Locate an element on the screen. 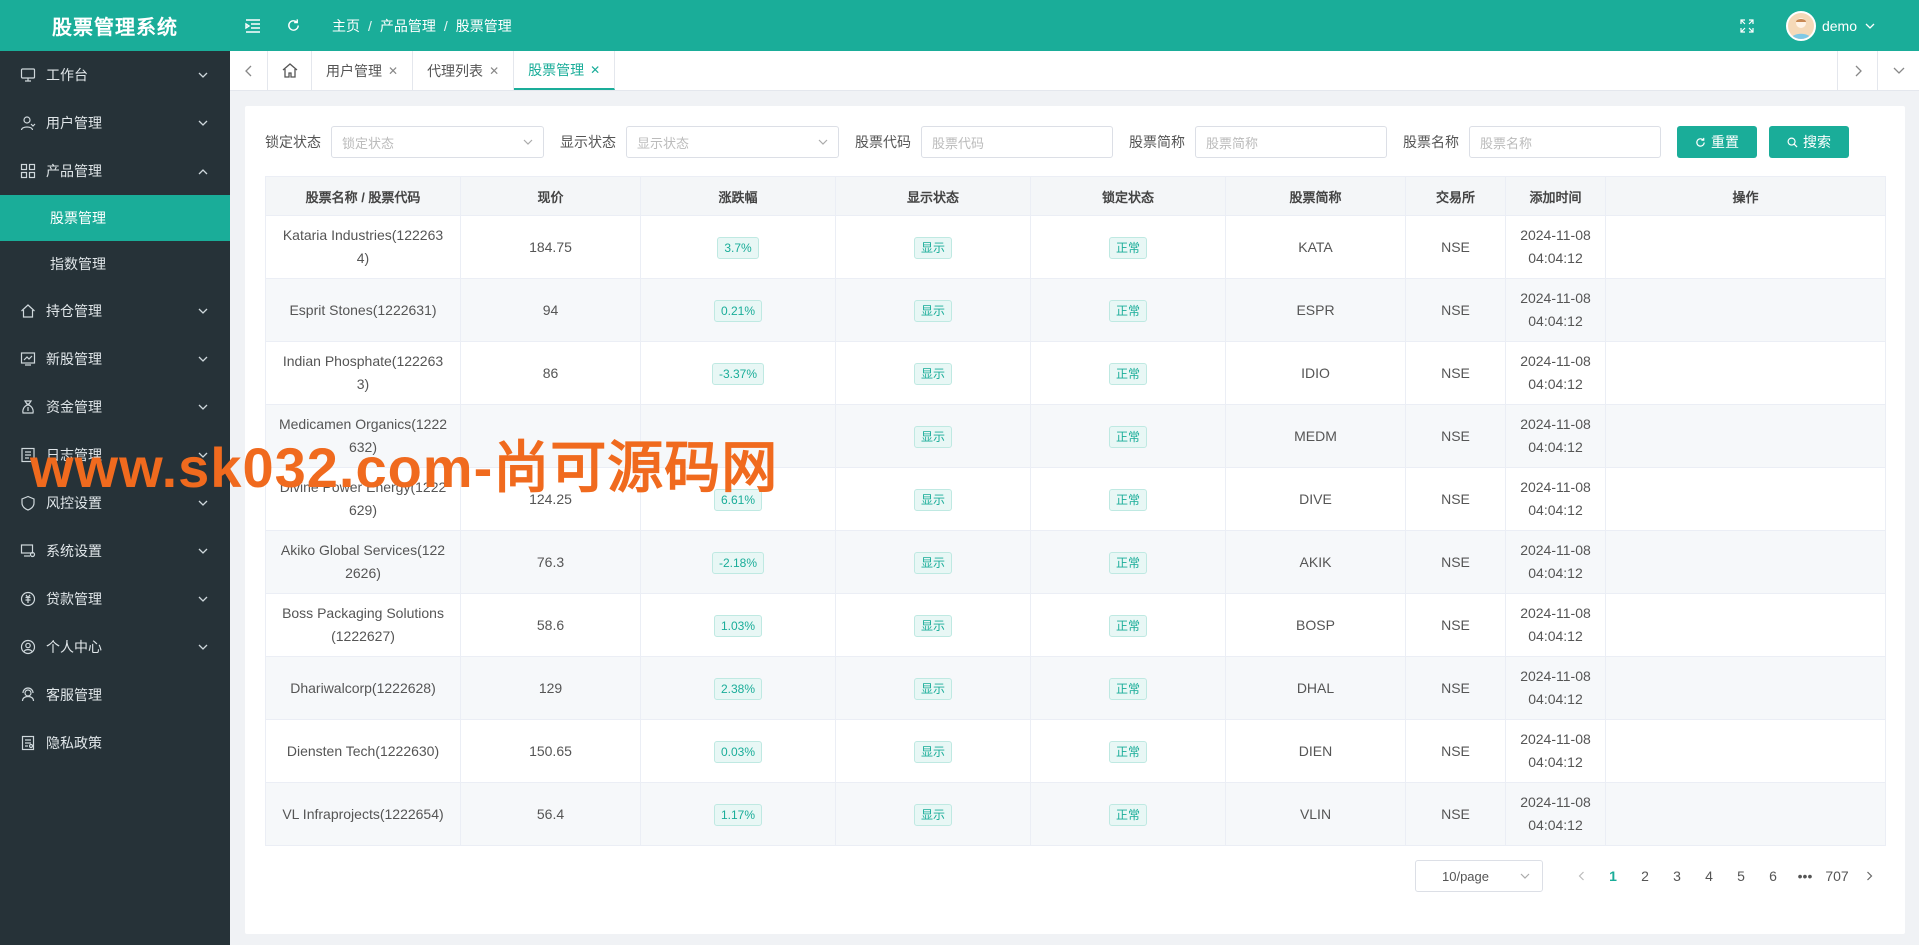  cell-name: Esprit Stones(1222631) is located at coordinates (363, 310).